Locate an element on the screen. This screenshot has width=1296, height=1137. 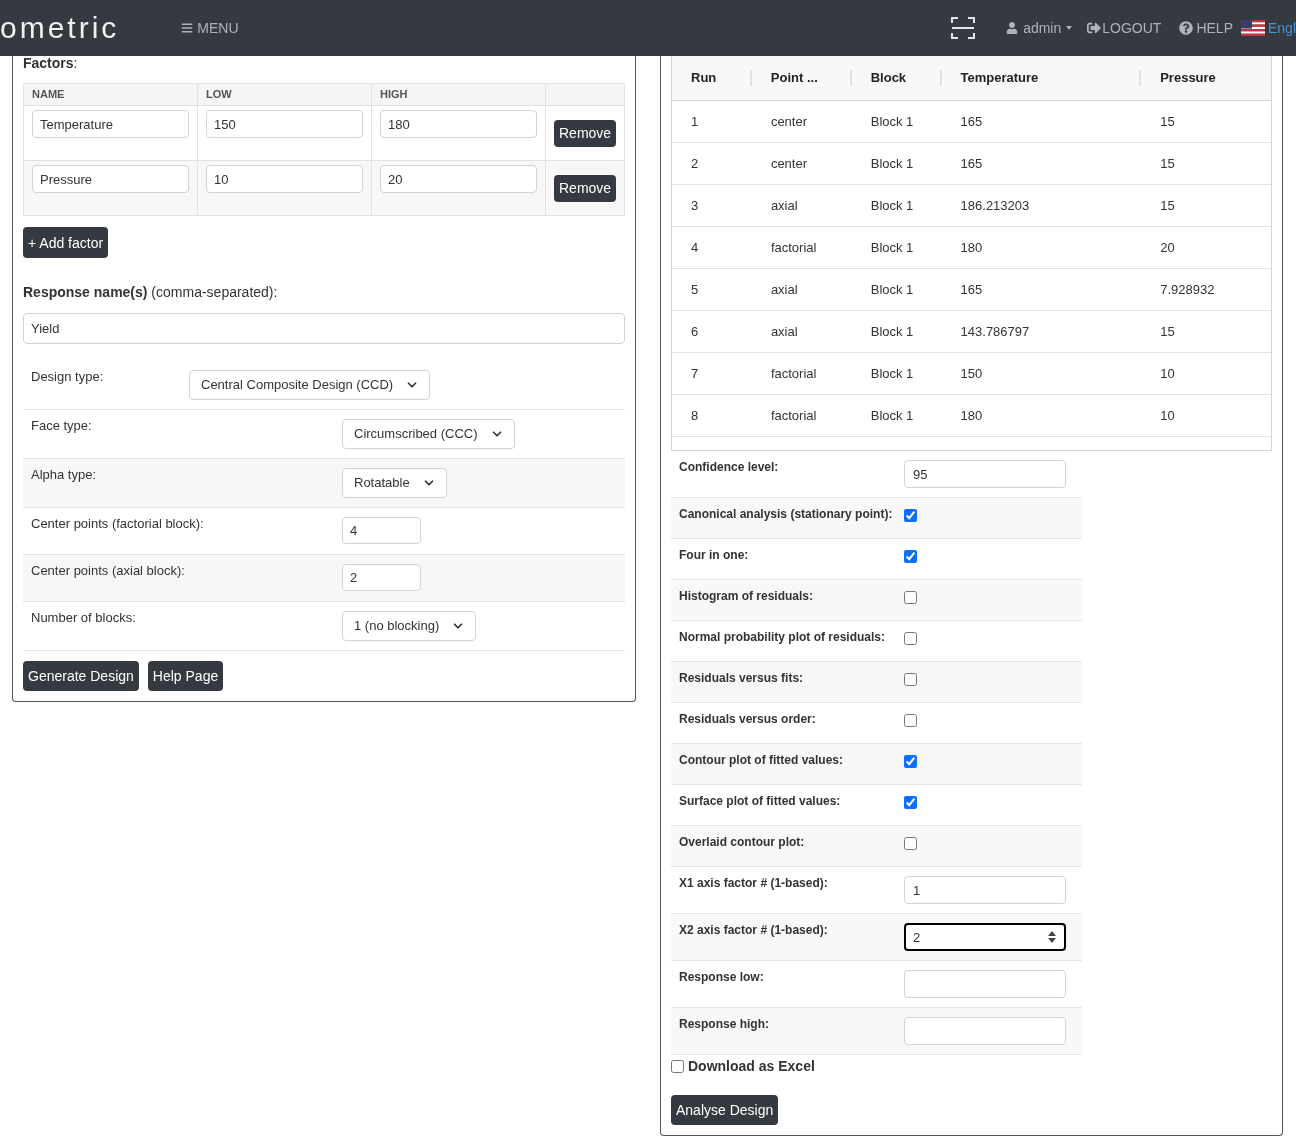
setting-label: Design type: is located at coordinates (67, 377).